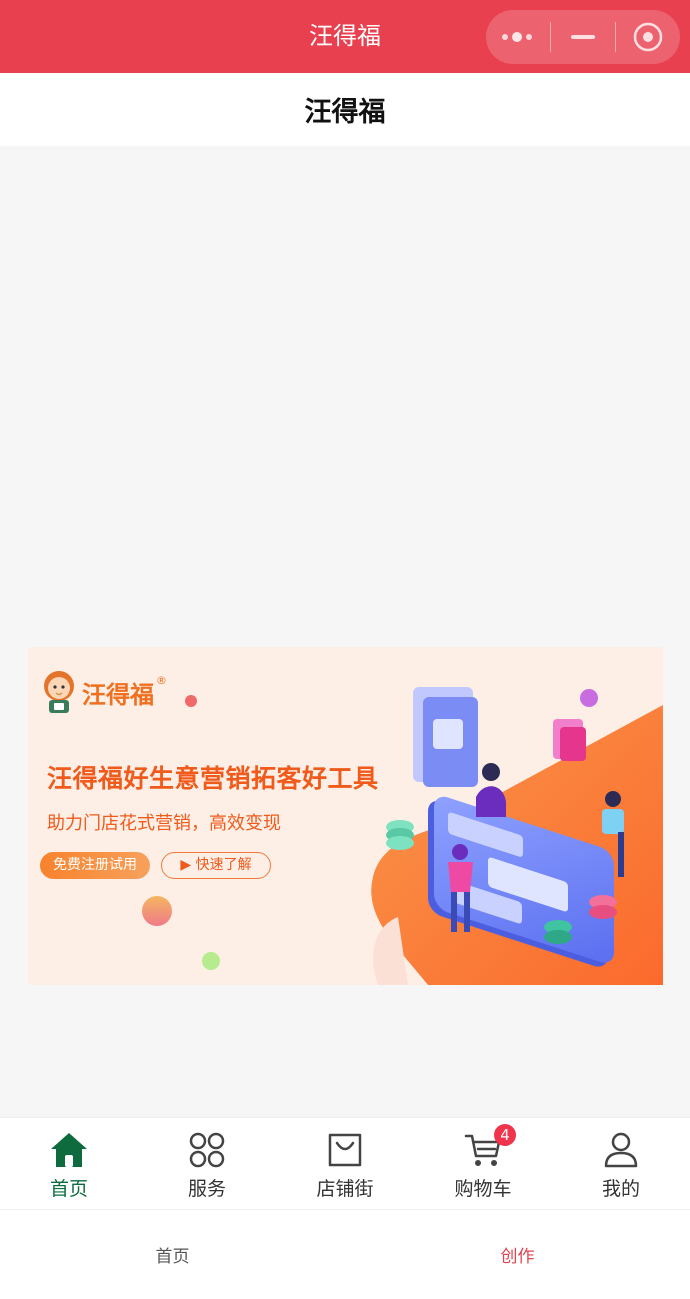  I want to click on quick-learn-button: ▶ 快速了解, so click(216, 865).